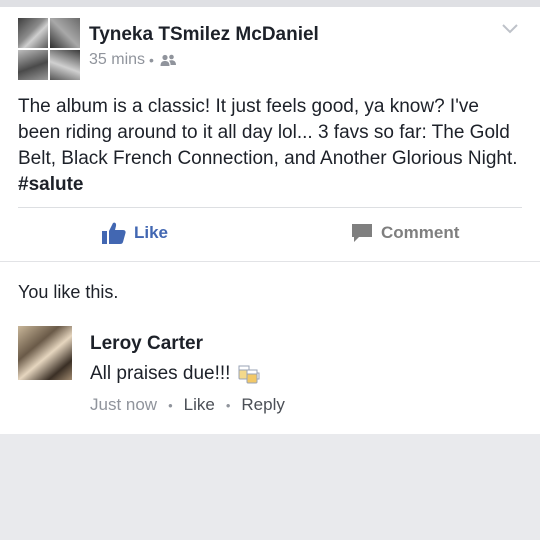 This screenshot has width=540, height=540. What do you see at coordinates (117, 60) in the screenshot?
I see `post-time: 35 mins` at bounding box center [117, 60].